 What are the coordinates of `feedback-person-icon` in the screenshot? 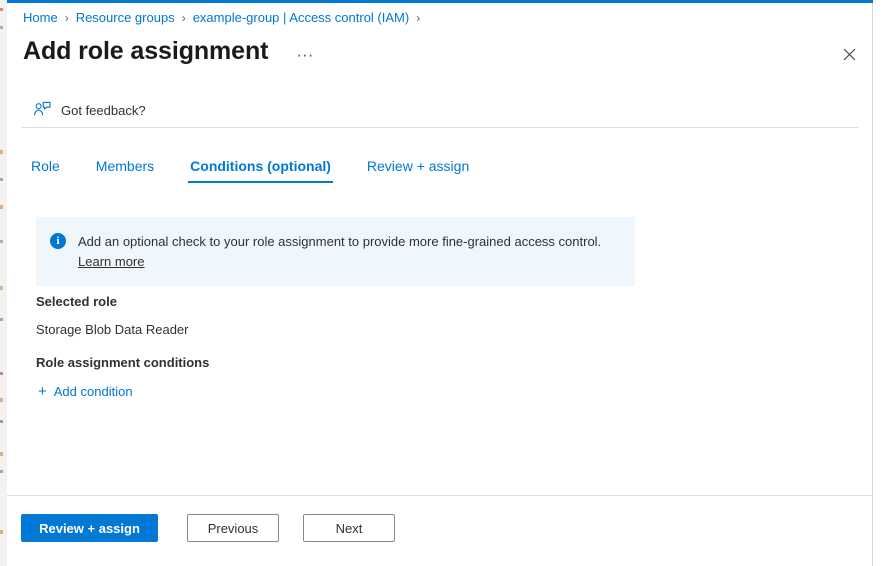 It's located at (42, 108).